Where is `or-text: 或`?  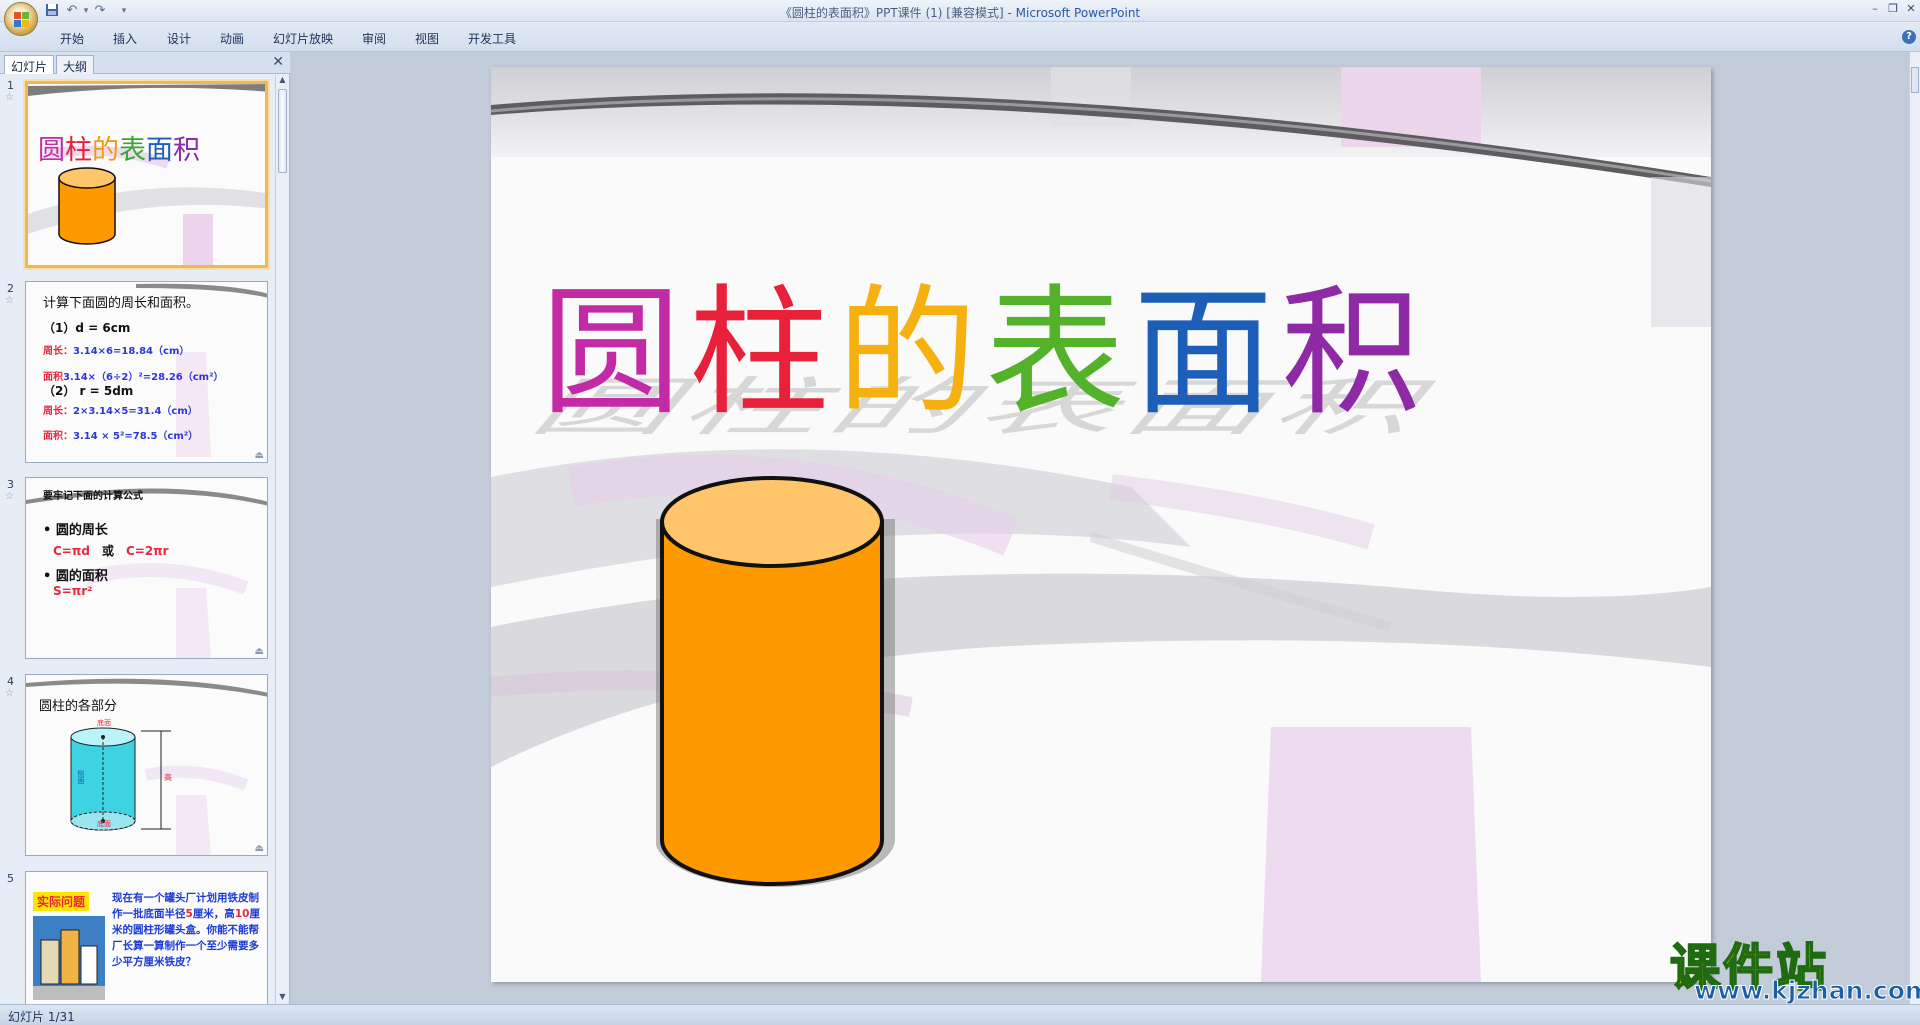 or-text: 或 is located at coordinates (107, 551).